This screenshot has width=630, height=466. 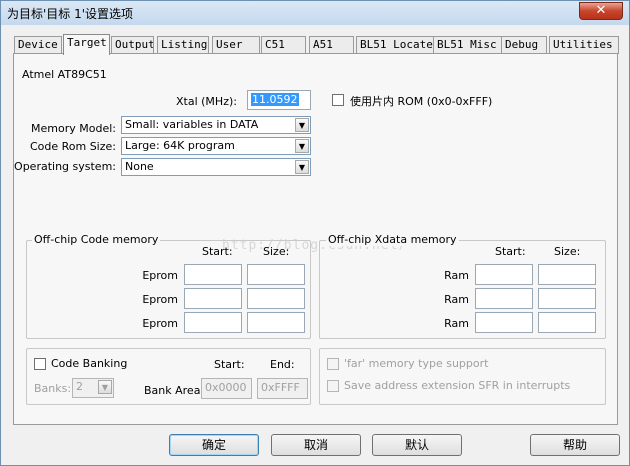 I want to click on close-icon: ✕, so click(x=601, y=10).